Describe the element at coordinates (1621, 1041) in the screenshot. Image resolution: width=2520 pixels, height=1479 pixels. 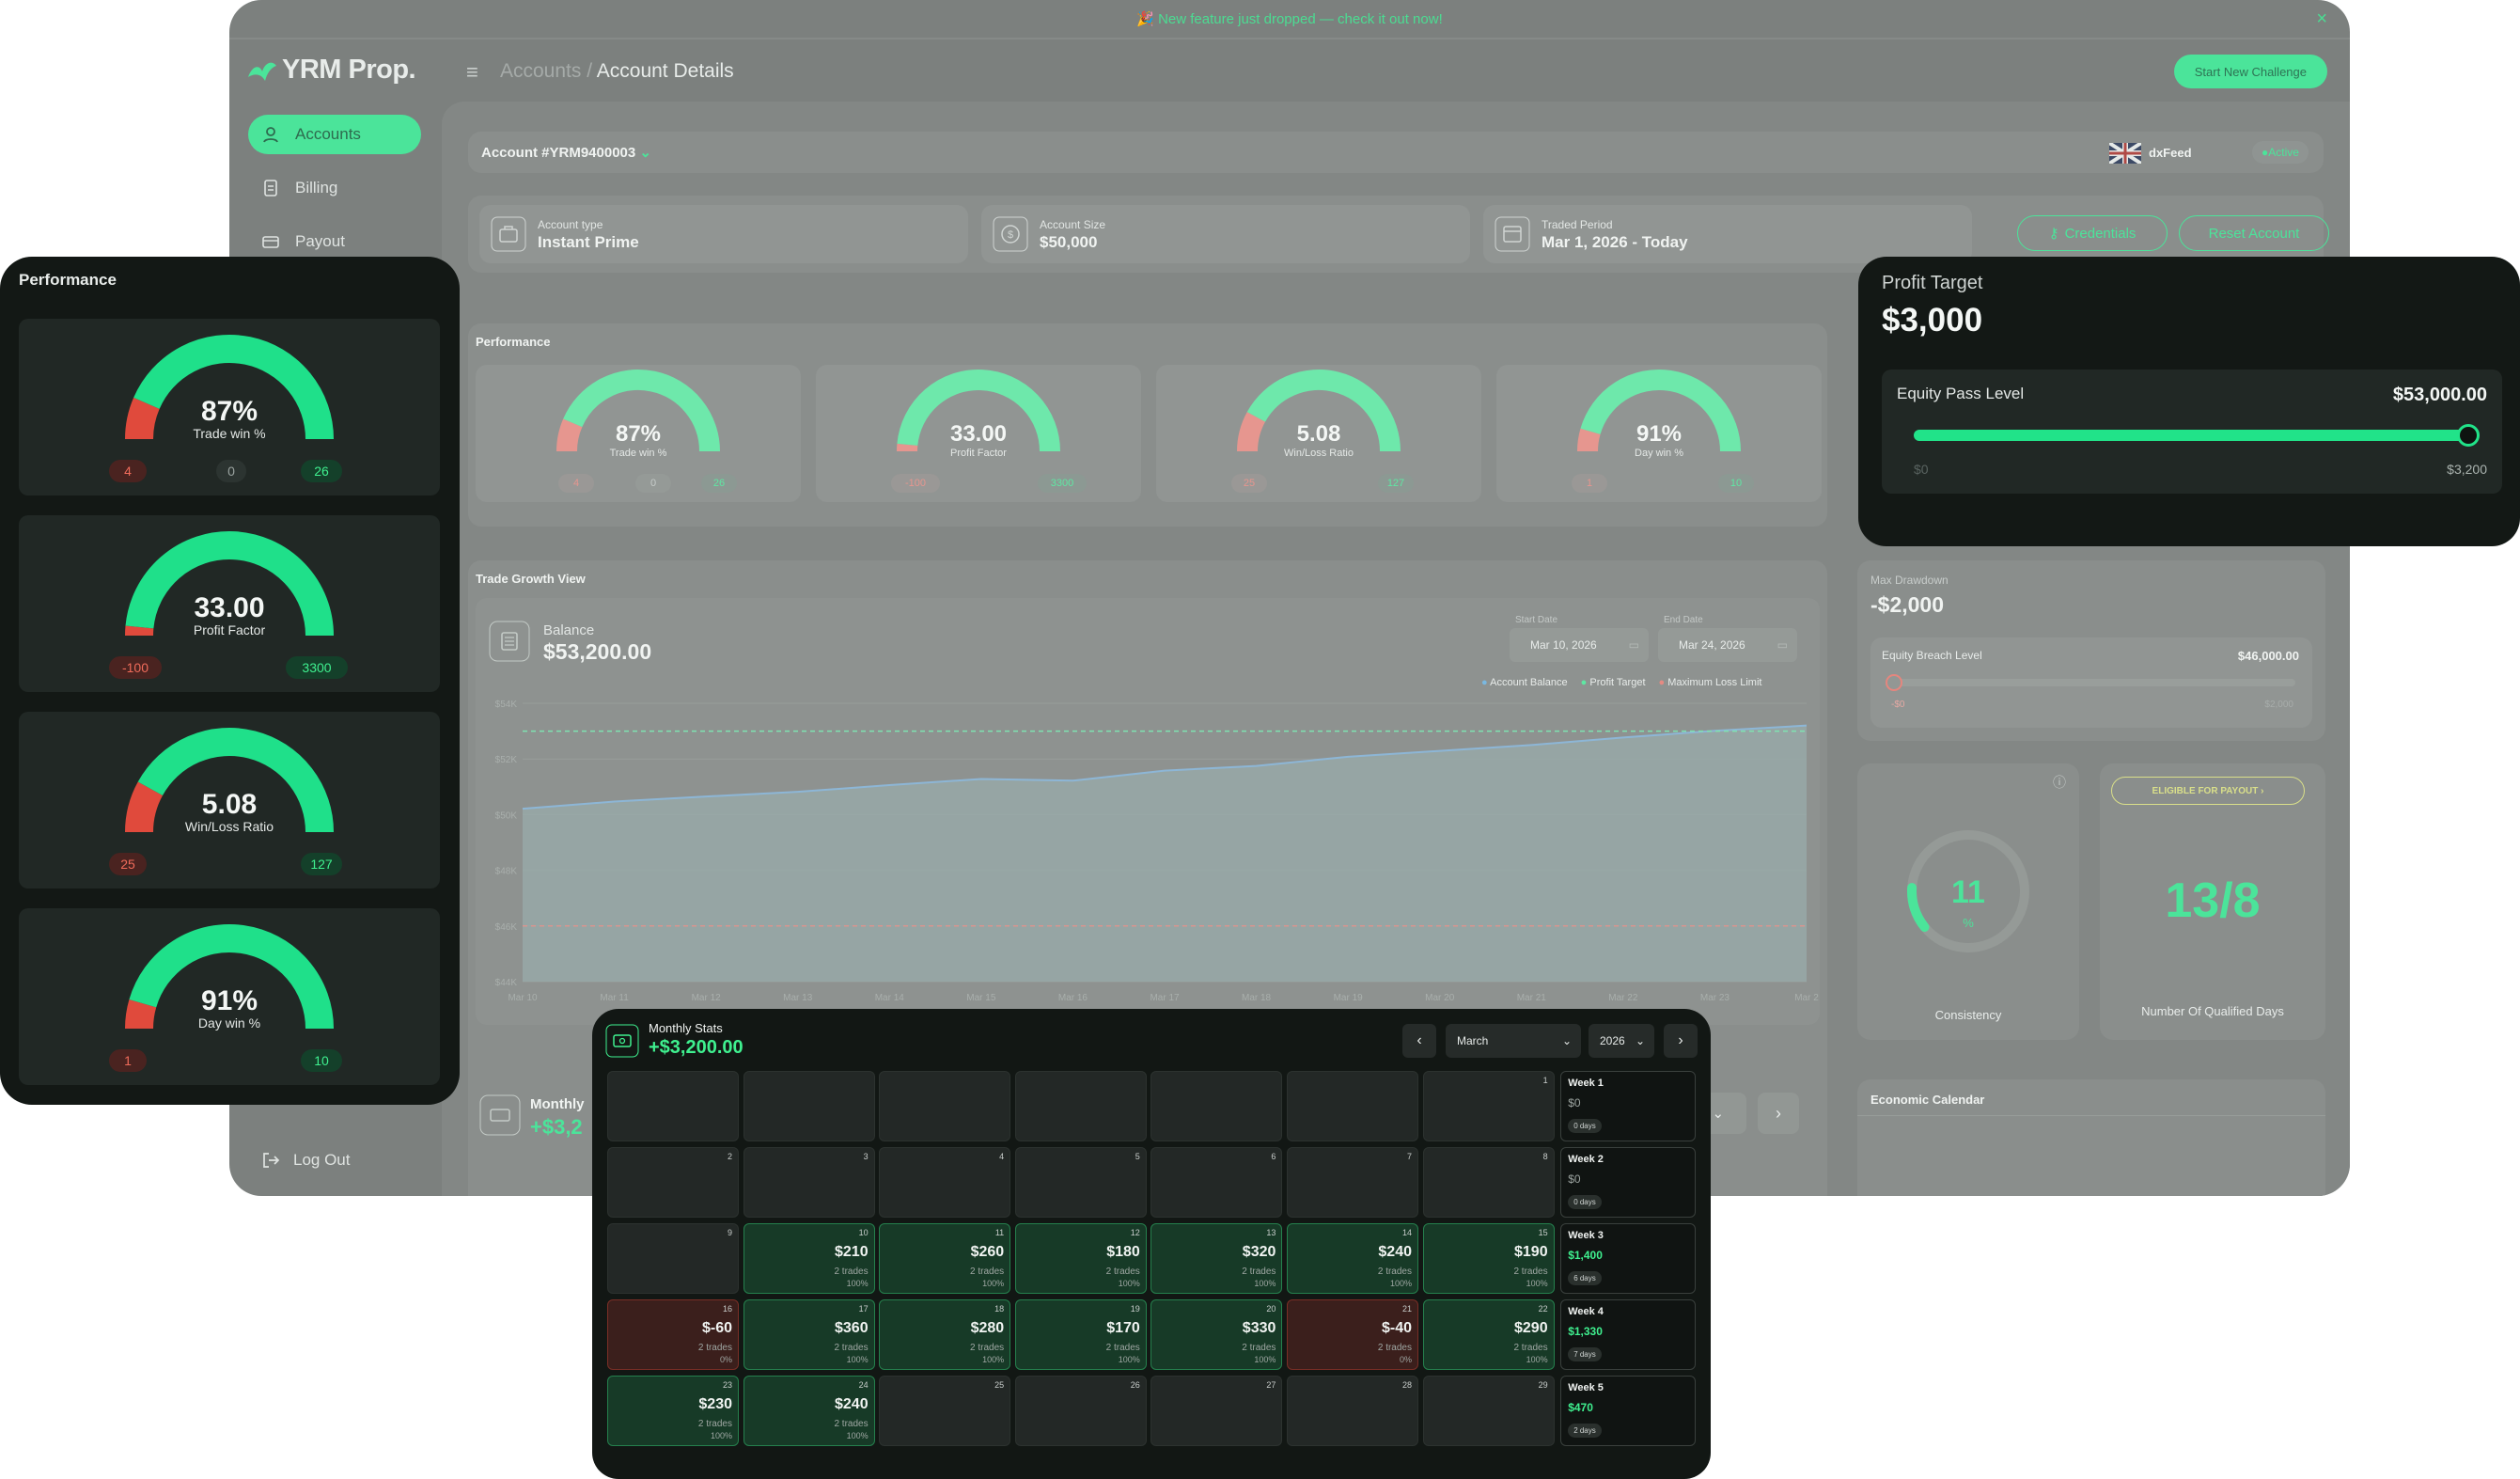
I see `year-select: 2026 ⌄` at that location.